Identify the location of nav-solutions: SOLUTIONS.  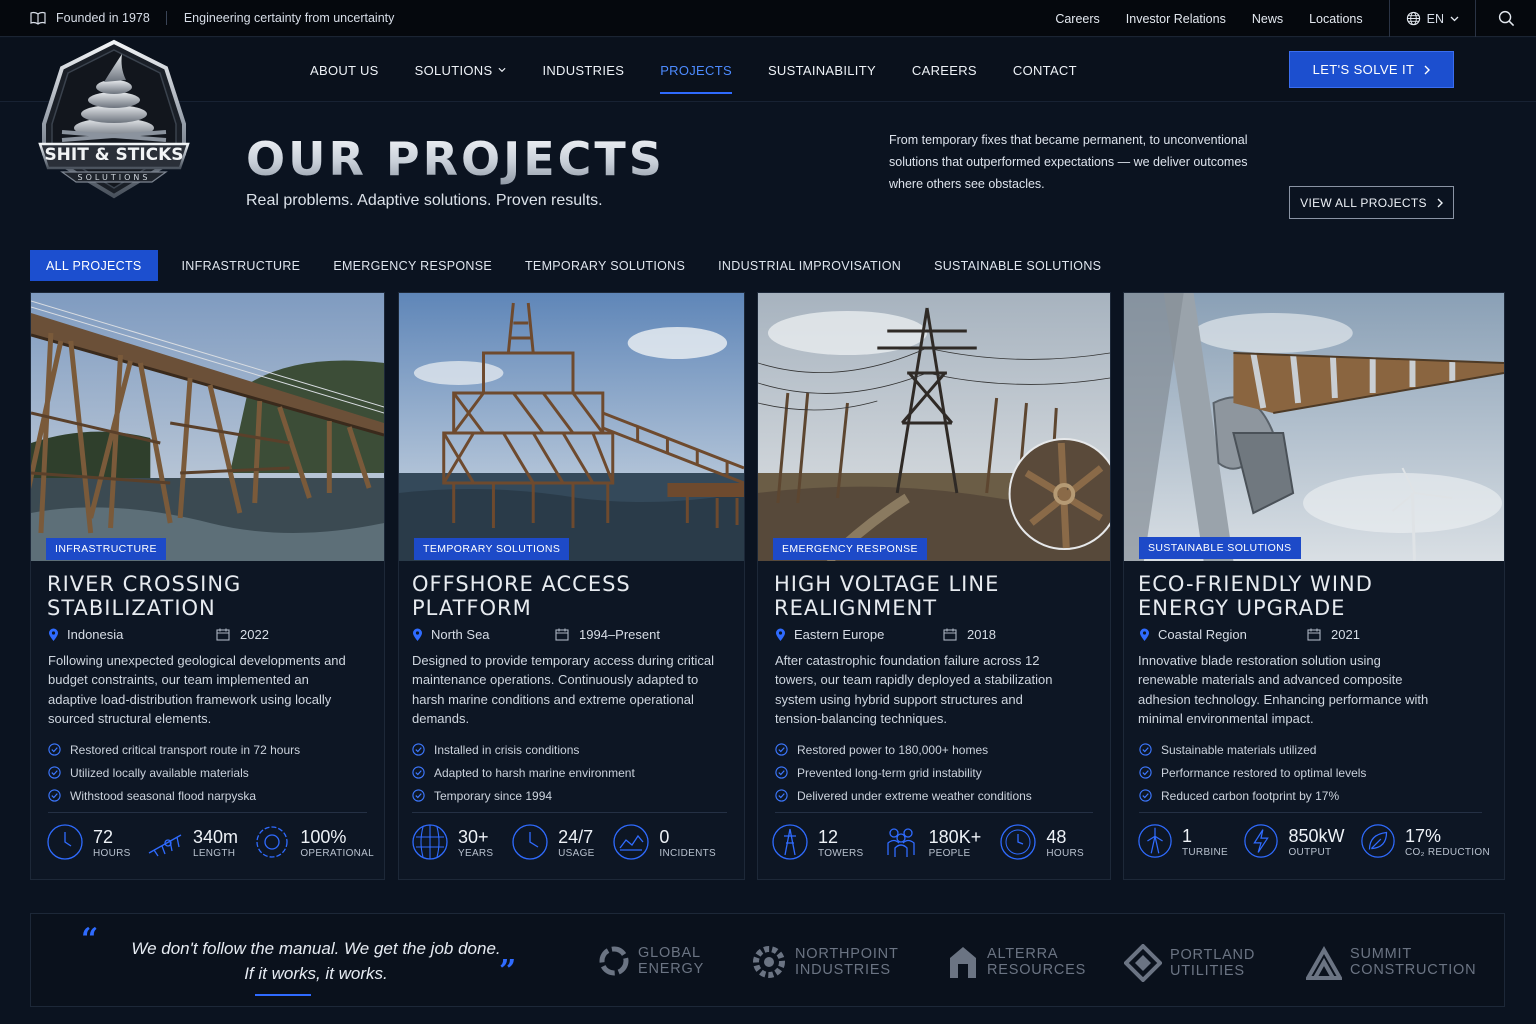
(461, 70).